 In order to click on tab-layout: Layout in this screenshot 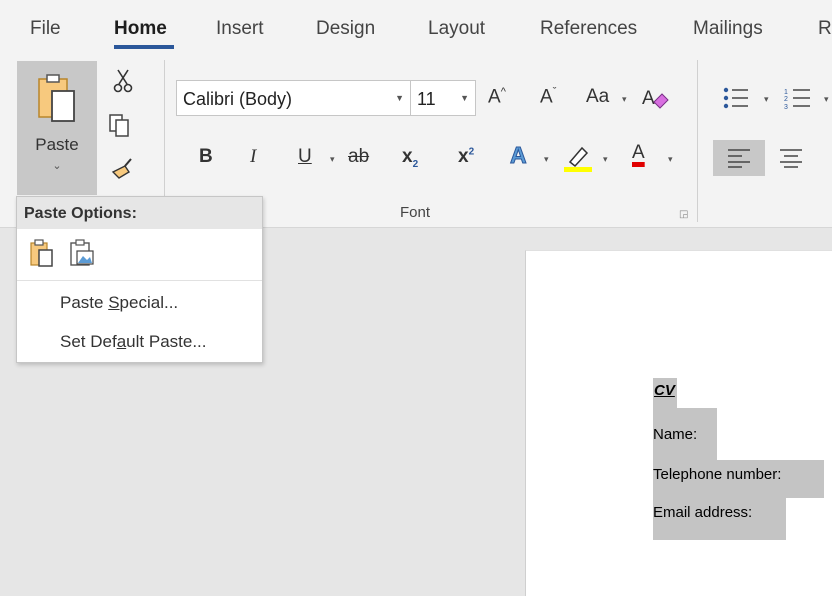, I will do `click(456, 29)`.